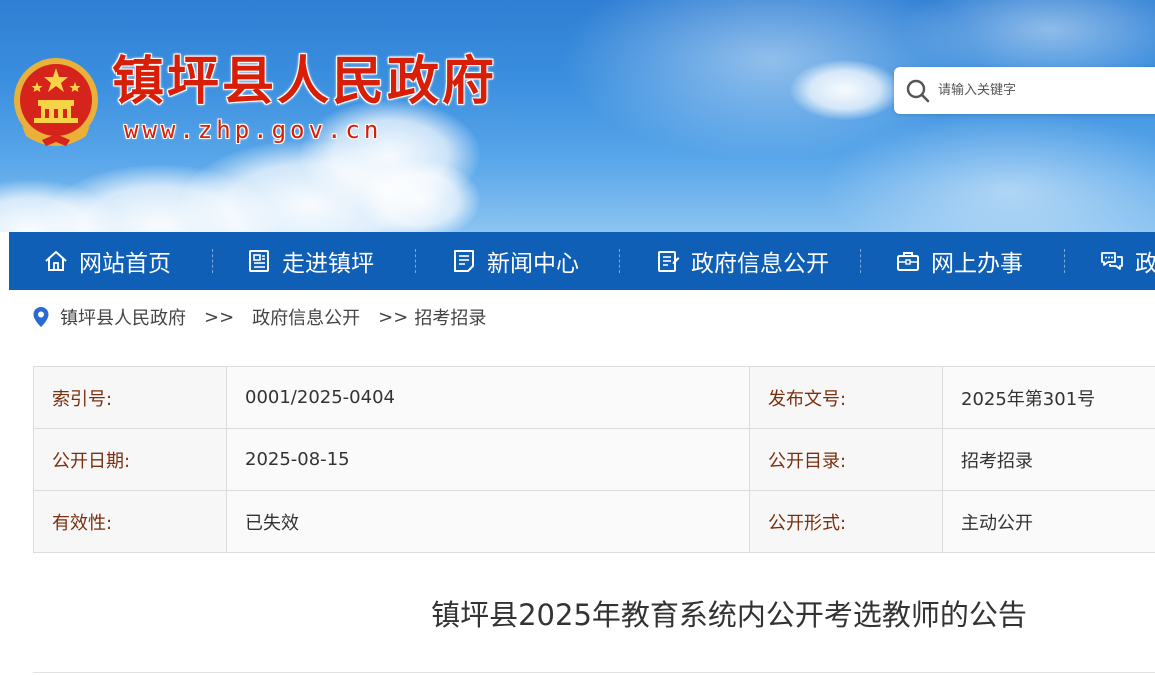 The height and width of the screenshot is (675, 1155). What do you see at coordinates (846, 459) in the screenshot?
I see `catalog-label: 公开目录:` at bounding box center [846, 459].